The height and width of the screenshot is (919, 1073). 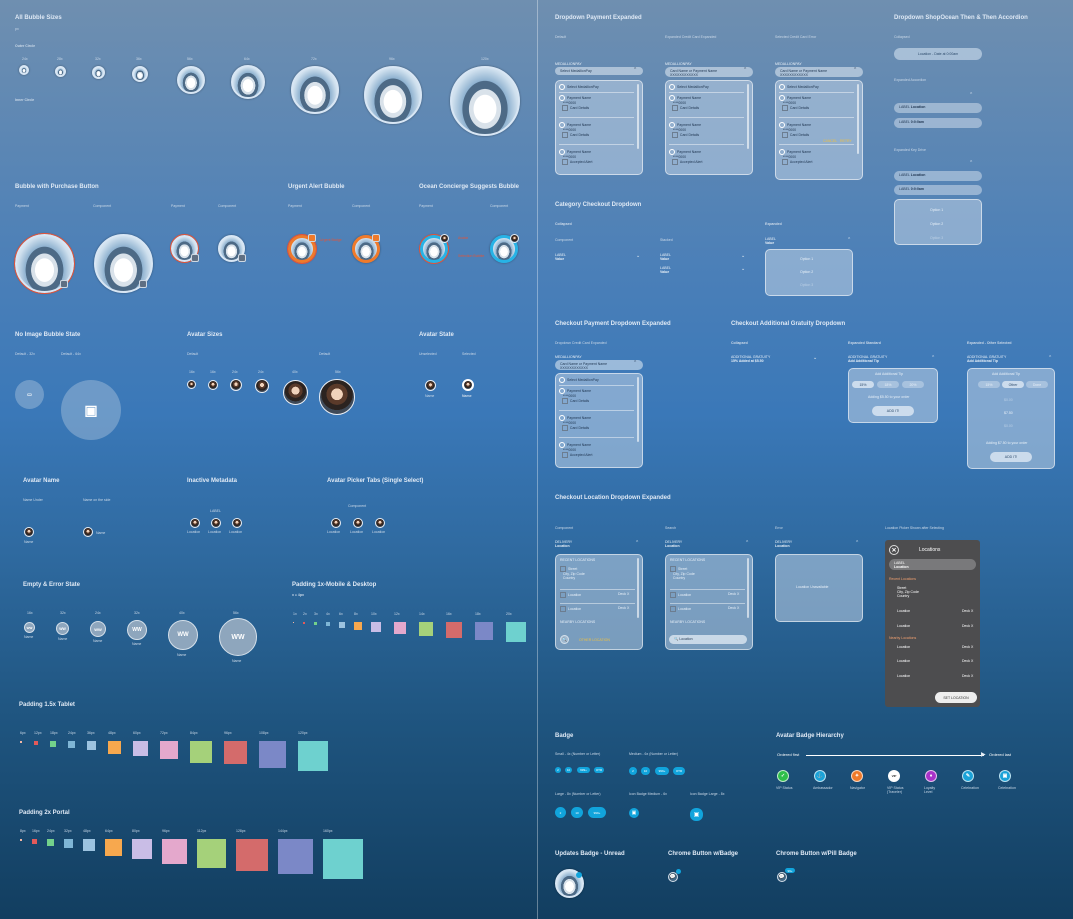 I want to click on gratuity-field: ADDITIONAL GRATUITY 15% Added at $5.50, so click(x=750, y=359).